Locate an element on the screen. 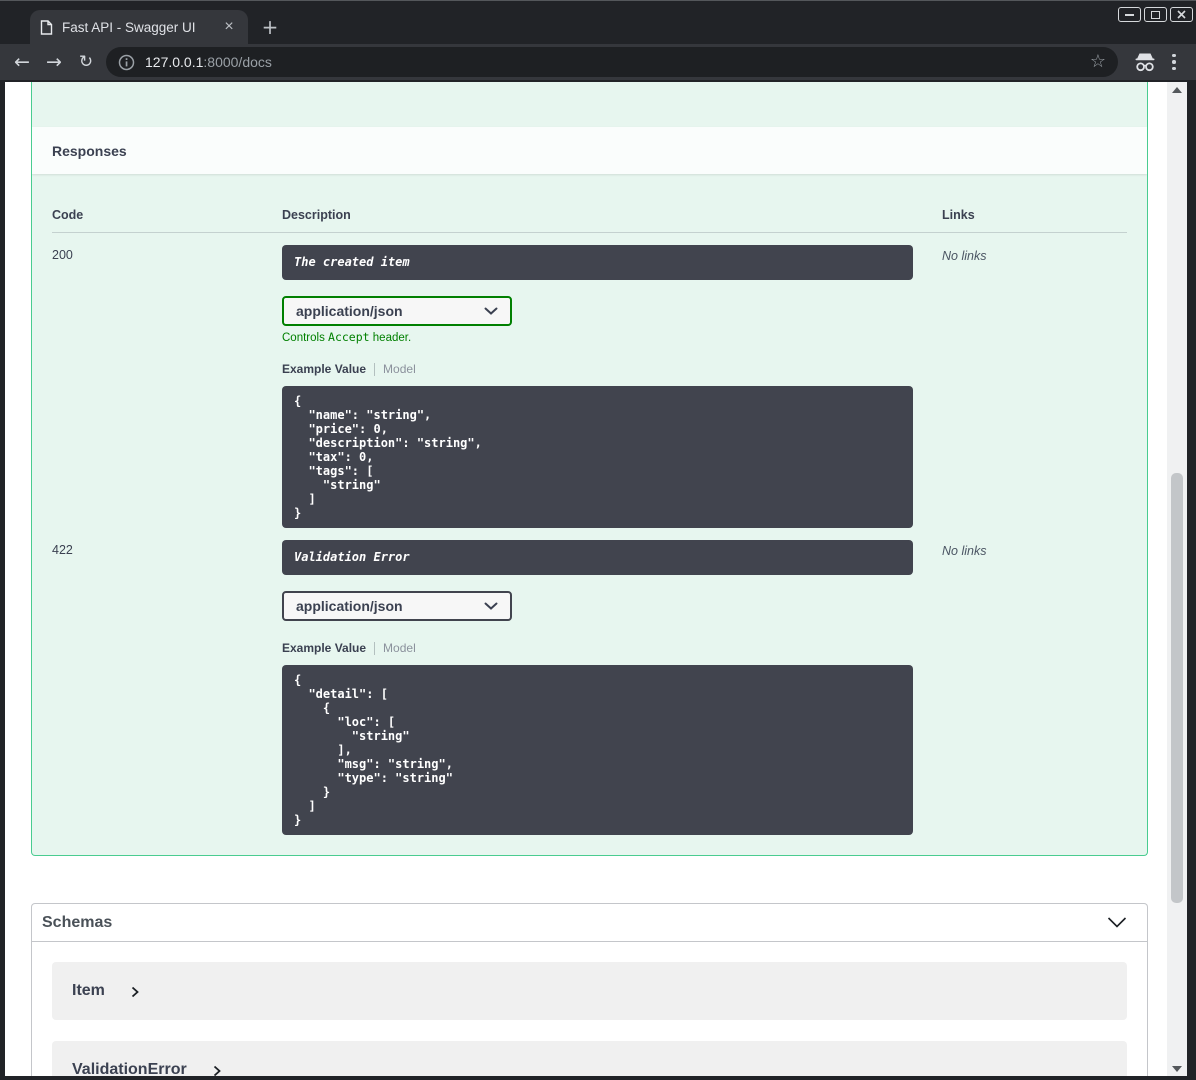 This screenshot has height=1080, width=1196. browser-menu-icon is located at coordinates (1174, 62).